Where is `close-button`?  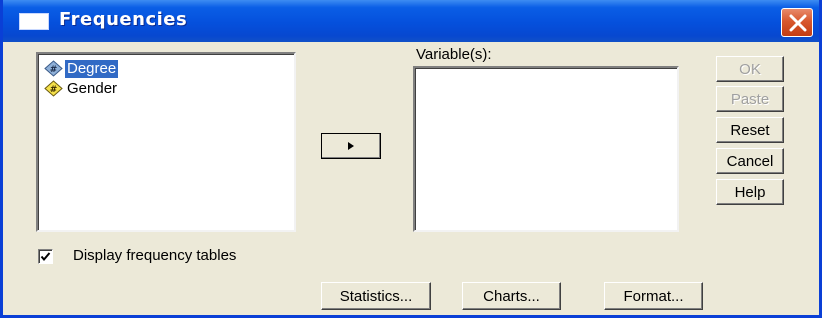
close-button is located at coordinates (797, 22).